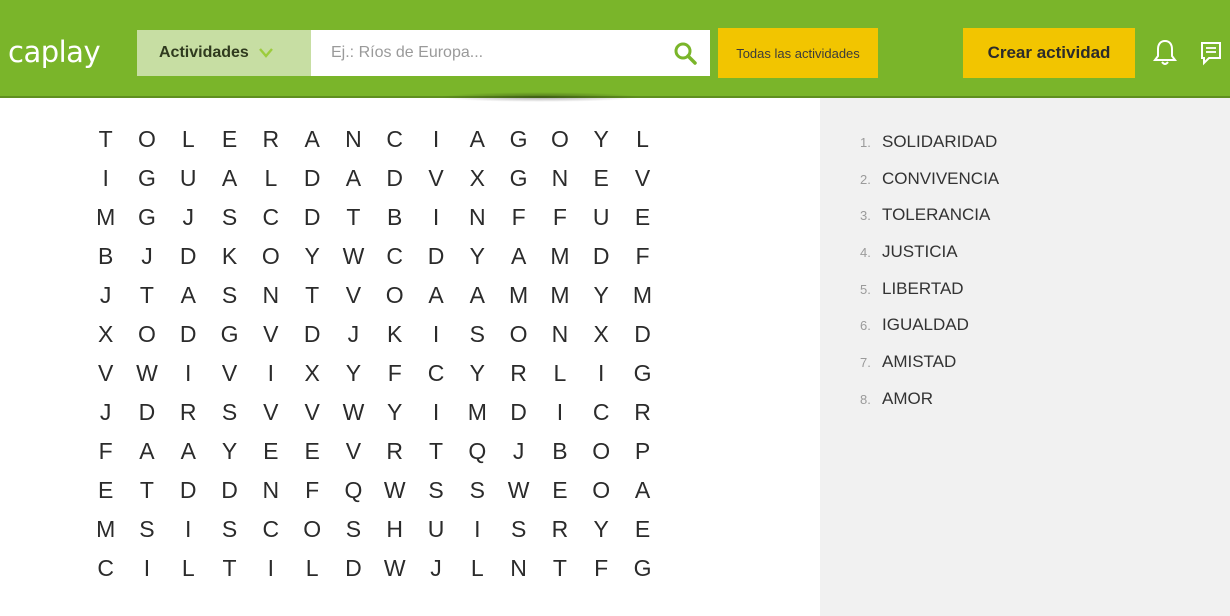 Image resolution: width=1230 pixels, height=616 pixels. I want to click on caplay-logo: caplay, so click(54, 52).